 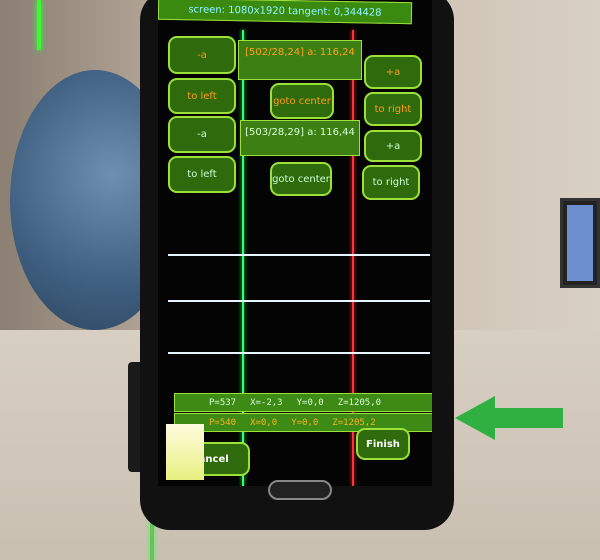 I want to click on to-right-button-1: to right, so click(x=393, y=109).